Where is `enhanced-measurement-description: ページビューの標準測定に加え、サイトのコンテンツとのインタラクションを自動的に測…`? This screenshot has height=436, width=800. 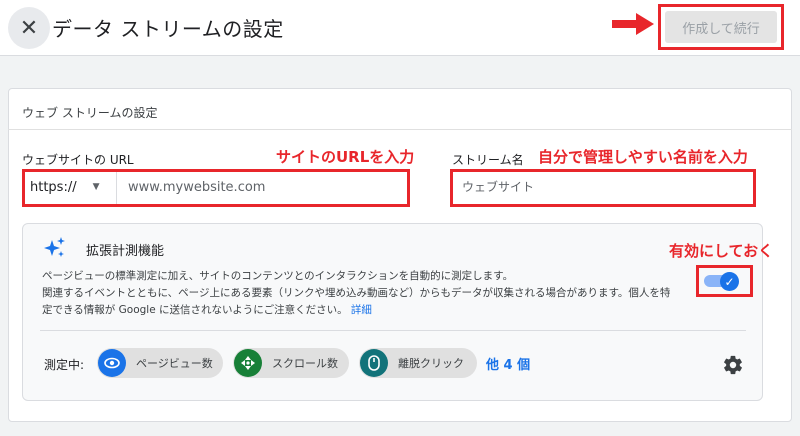
enhanced-measurement-description: ページビューの標準測定に加え、サイトのコンテンツとのインタラクションを自動的に測… is located at coordinates (364, 293).